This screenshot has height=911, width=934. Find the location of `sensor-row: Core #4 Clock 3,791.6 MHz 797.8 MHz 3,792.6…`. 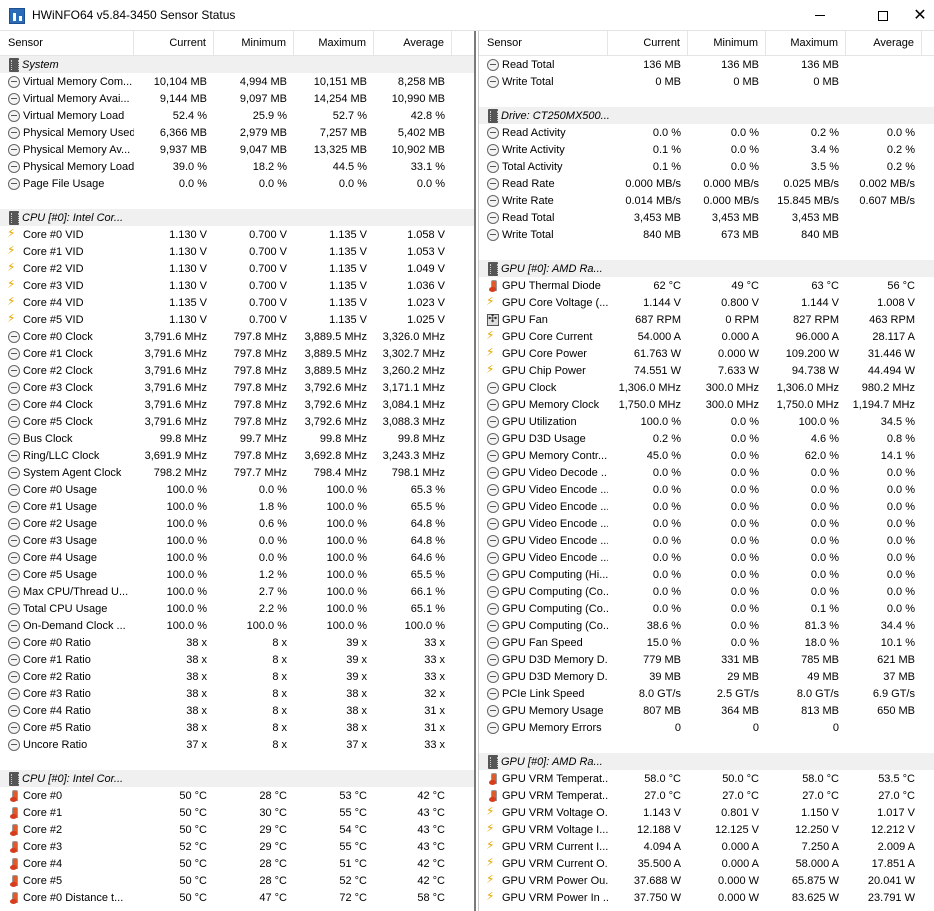

sensor-row: Core #4 Clock 3,791.6 MHz 797.8 MHz 3,792.6… is located at coordinates (237, 404).